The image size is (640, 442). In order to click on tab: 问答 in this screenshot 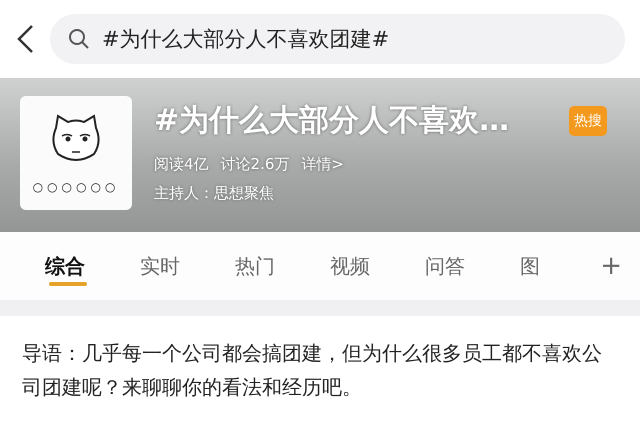, I will do `click(445, 266)`.